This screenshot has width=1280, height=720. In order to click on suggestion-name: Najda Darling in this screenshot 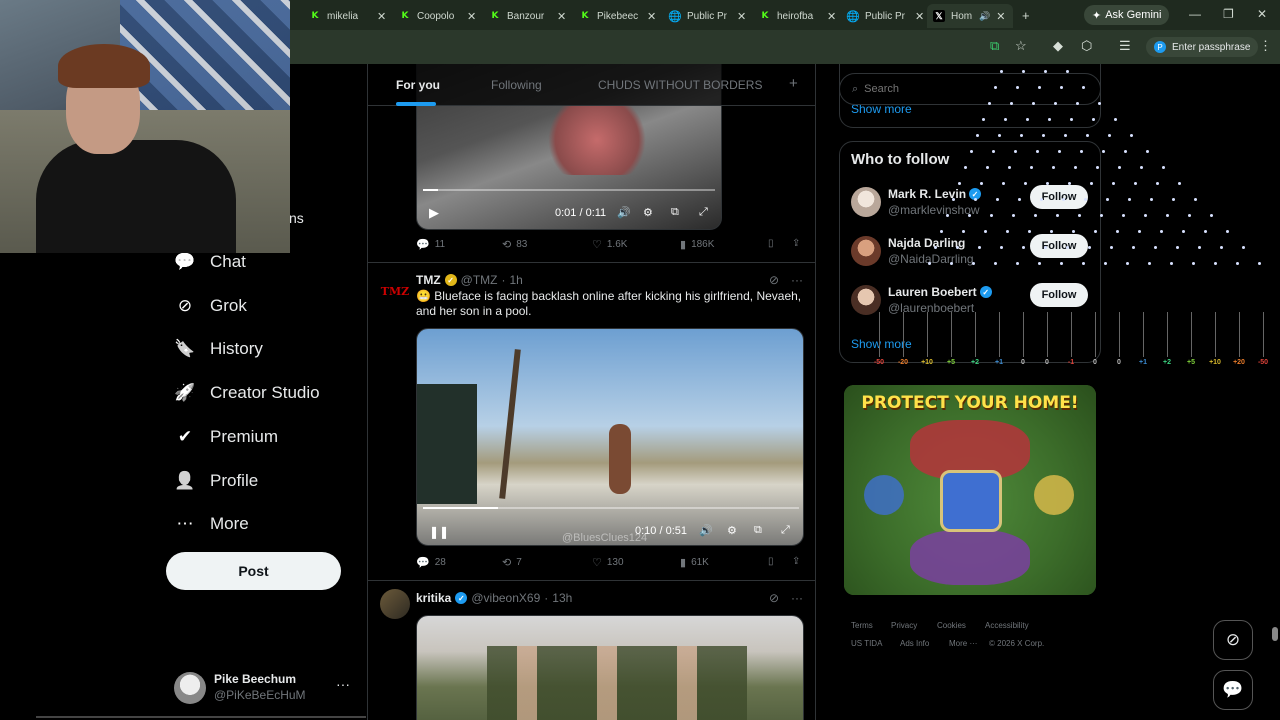, I will do `click(926, 243)`.